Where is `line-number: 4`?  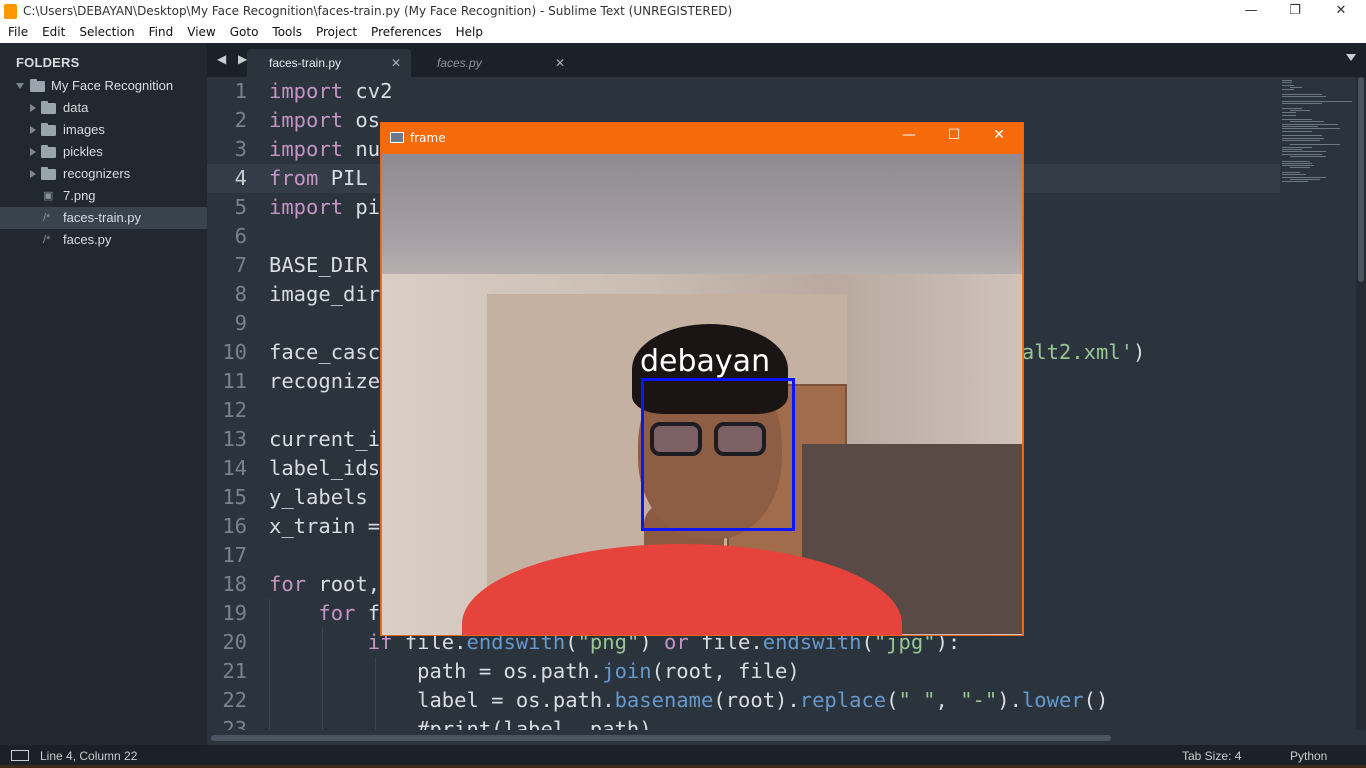
line-number: 4 is located at coordinates (240, 178).